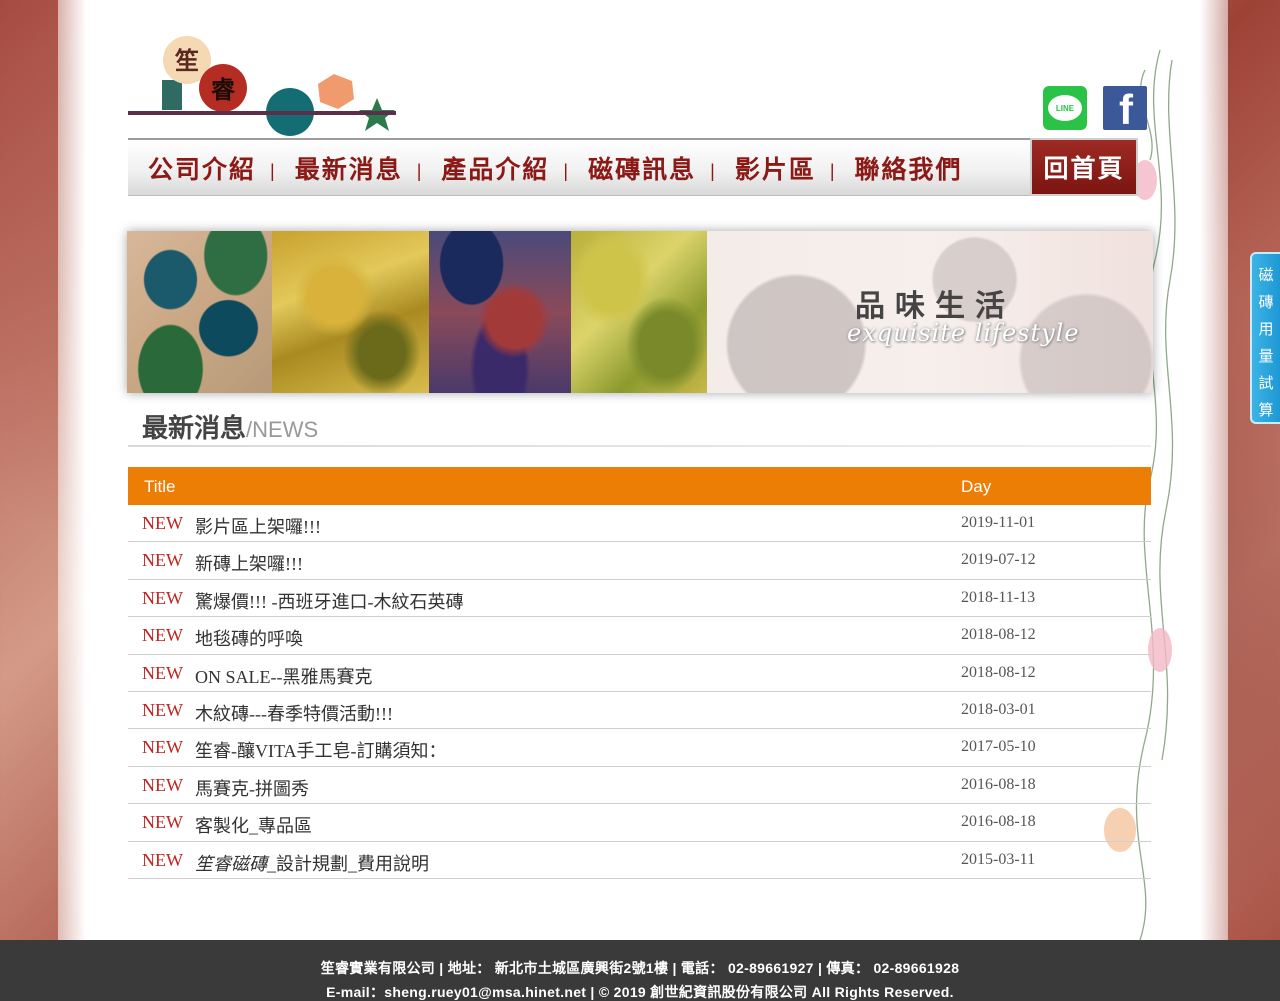 This screenshot has width=1280, height=1001. Describe the element at coordinates (639, 860) in the screenshot. I see `table-row: NEW 笙睿磁磚_設計規劃_費用說明 2015-03-11` at that location.